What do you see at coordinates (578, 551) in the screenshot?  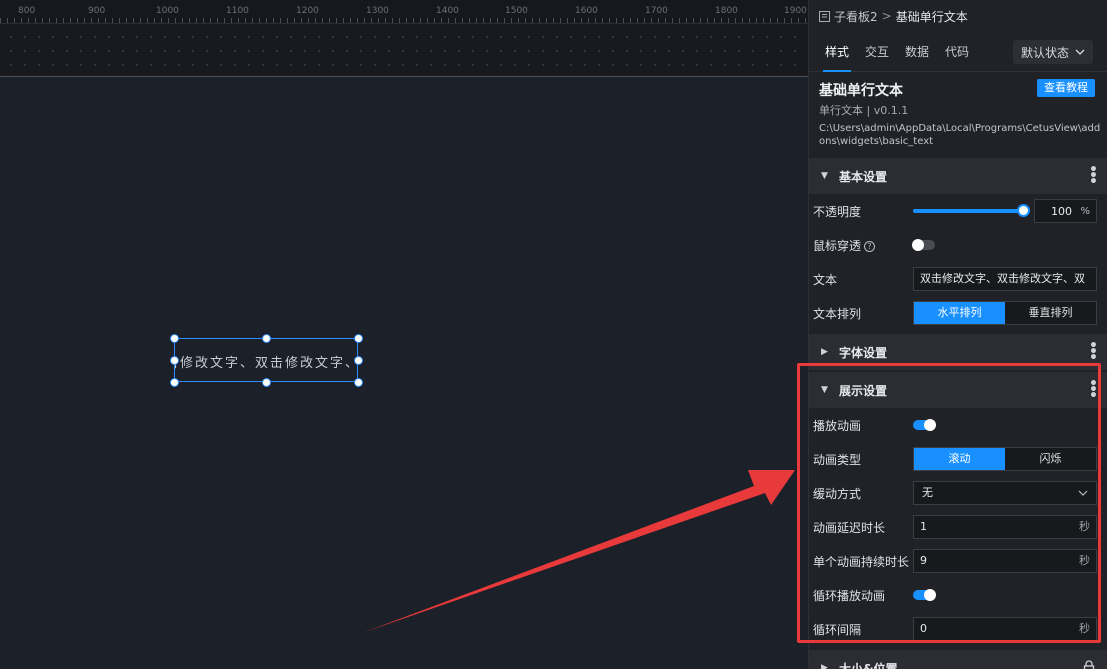 I see `annotation-arrow` at bounding box center [578, 551].